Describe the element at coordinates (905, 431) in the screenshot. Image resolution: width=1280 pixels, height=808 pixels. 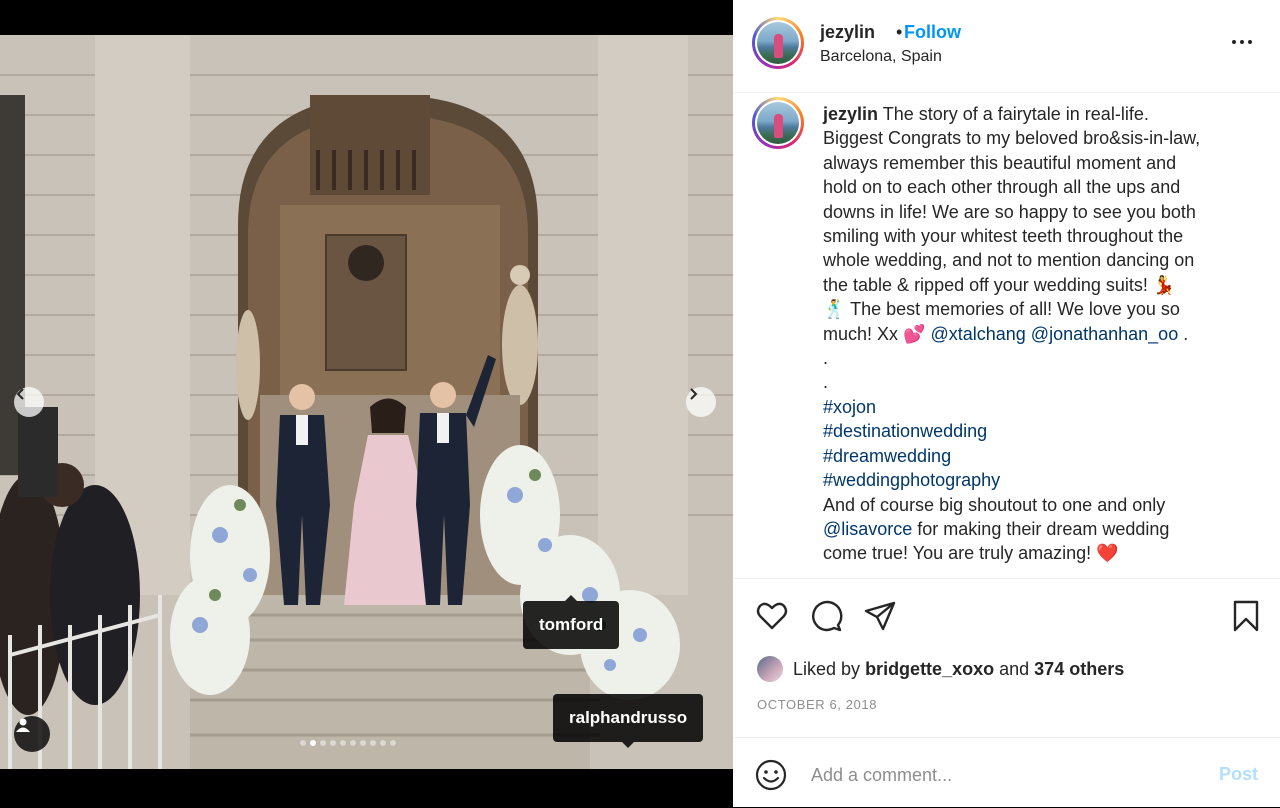
I see `hashtag-link: #destinationwedding` at that location.